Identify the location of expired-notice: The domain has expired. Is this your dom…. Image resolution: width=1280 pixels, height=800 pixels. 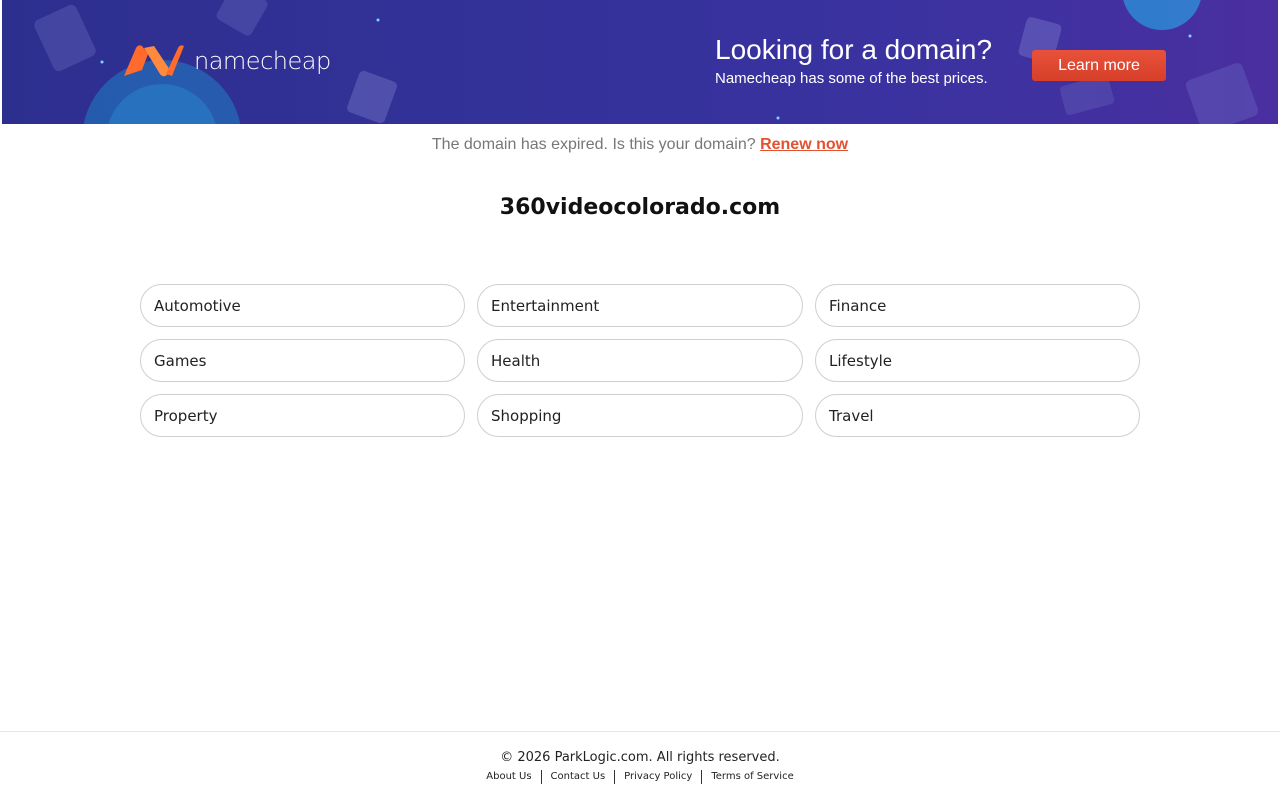
(640, 145).